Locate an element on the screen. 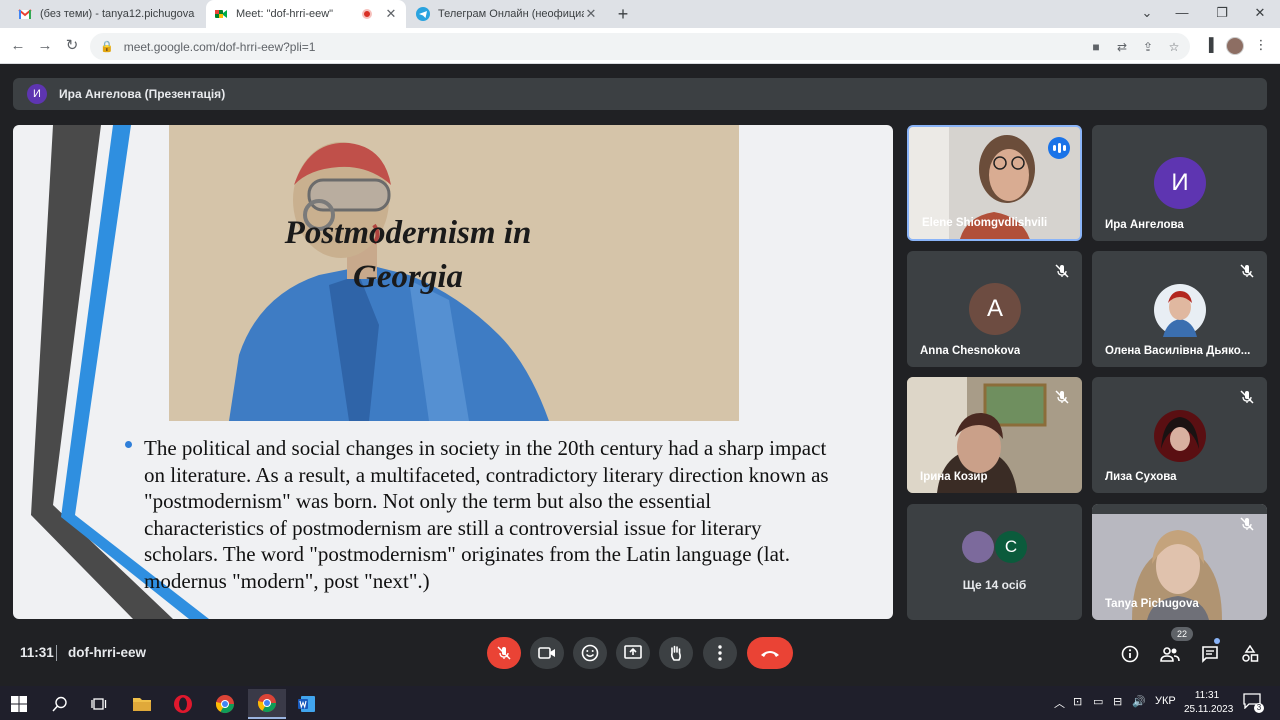 This screenshot has width=1280, height=720. people-count-badge: 22 is located at coordinates (1182, 634).